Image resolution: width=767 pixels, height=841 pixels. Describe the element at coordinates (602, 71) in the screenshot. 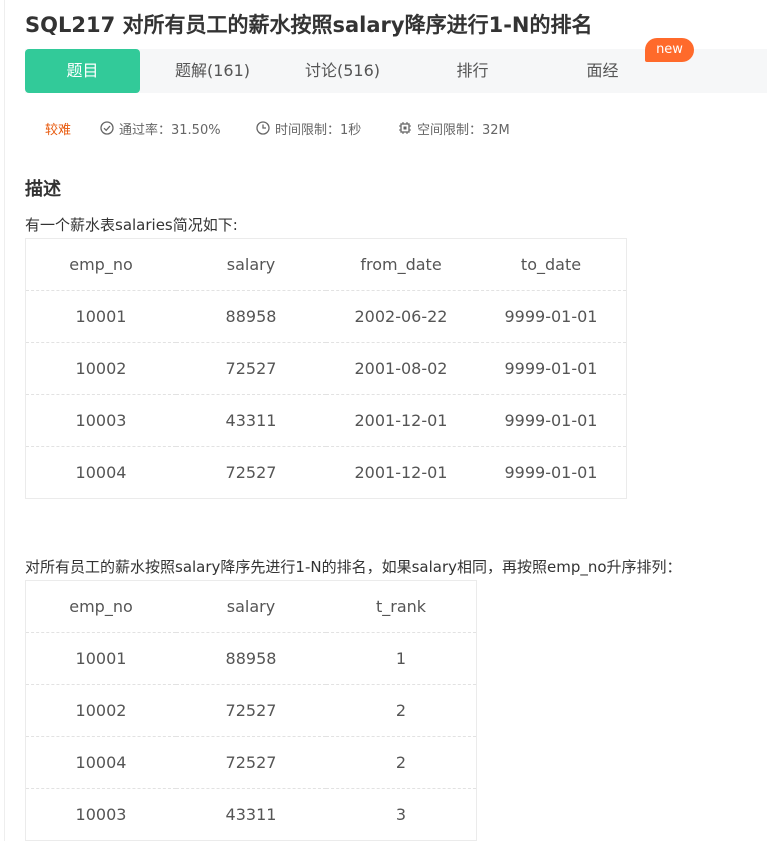

I see `tab-interview: 面经` at that location.